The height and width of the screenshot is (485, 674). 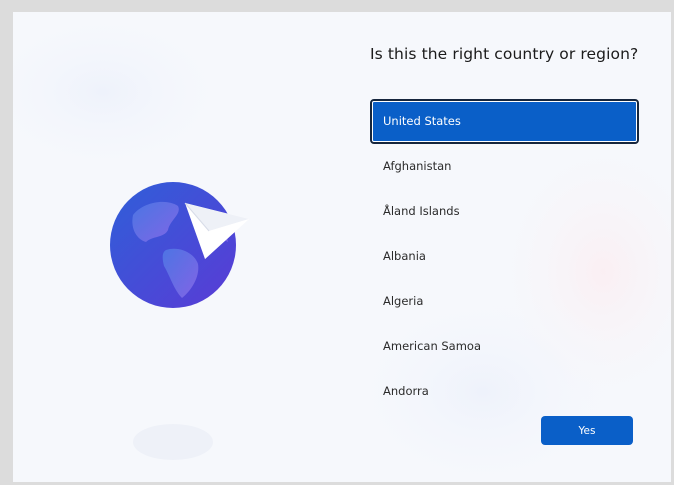 What do you see at coordinates (587, 430) in the screenshot?
I see `yes-button: Yes` at bounding box center [587, 430].